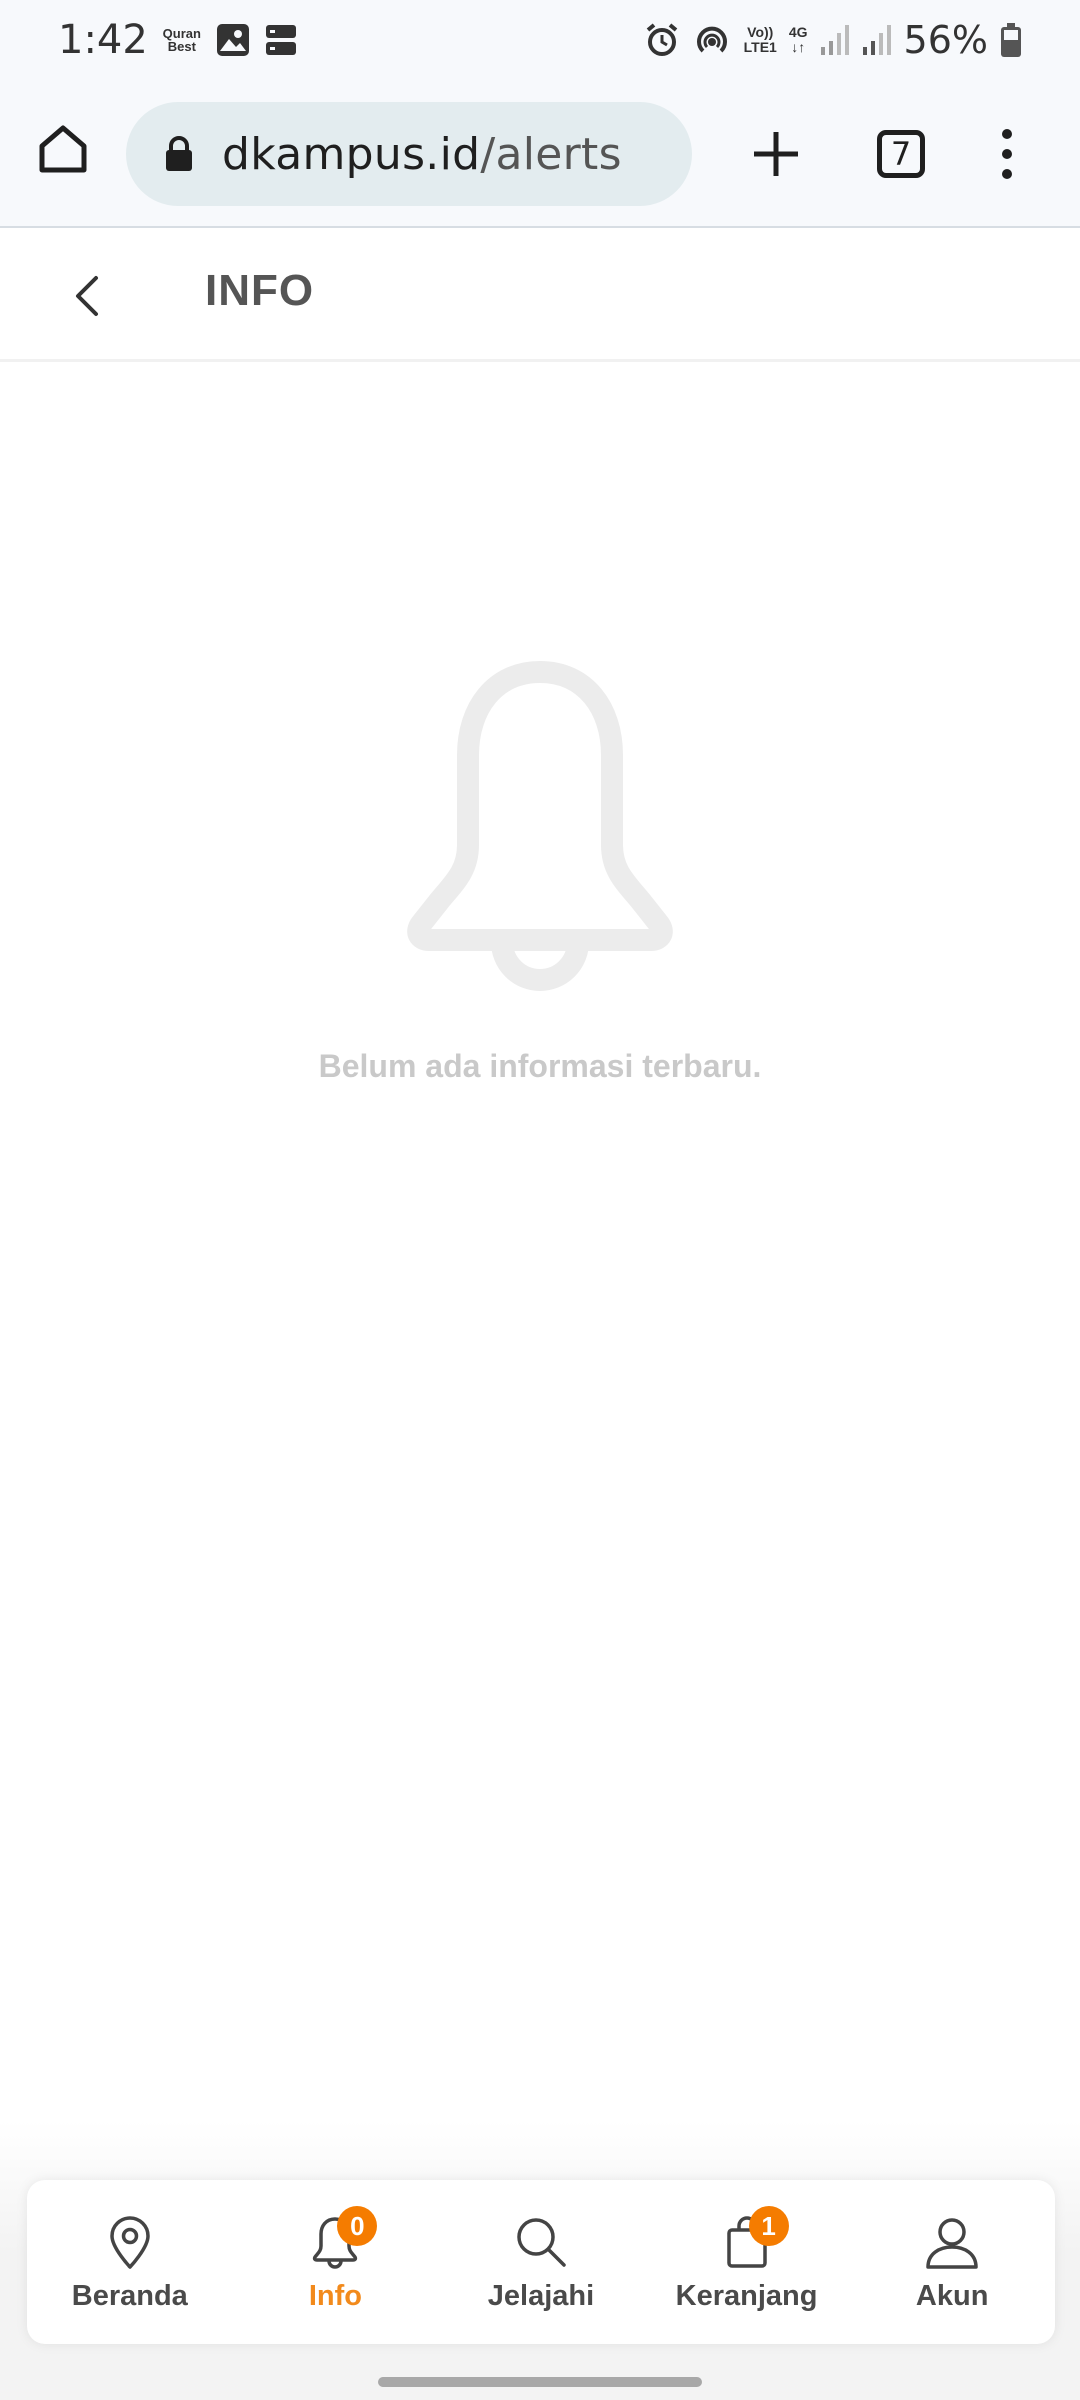  I want to click on gallery-icon, so click(232, 40).